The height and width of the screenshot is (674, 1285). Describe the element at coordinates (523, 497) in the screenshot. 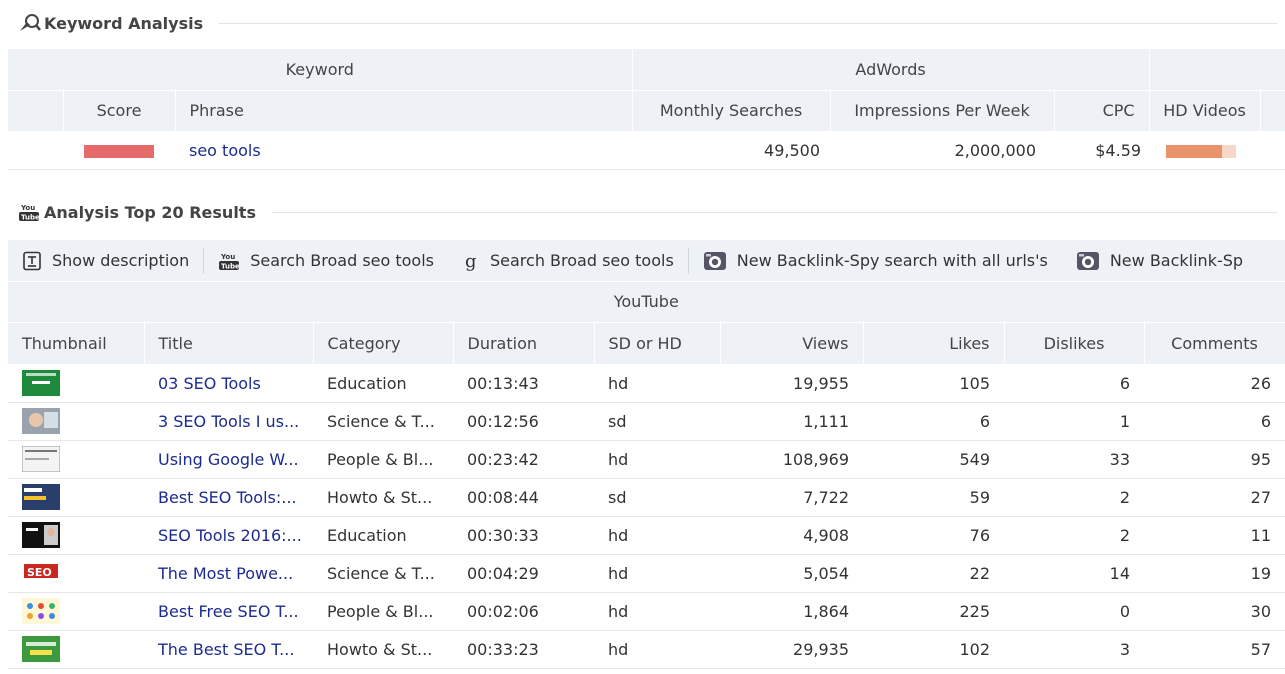

I see `duration-cell: 00:08:44` at that location.